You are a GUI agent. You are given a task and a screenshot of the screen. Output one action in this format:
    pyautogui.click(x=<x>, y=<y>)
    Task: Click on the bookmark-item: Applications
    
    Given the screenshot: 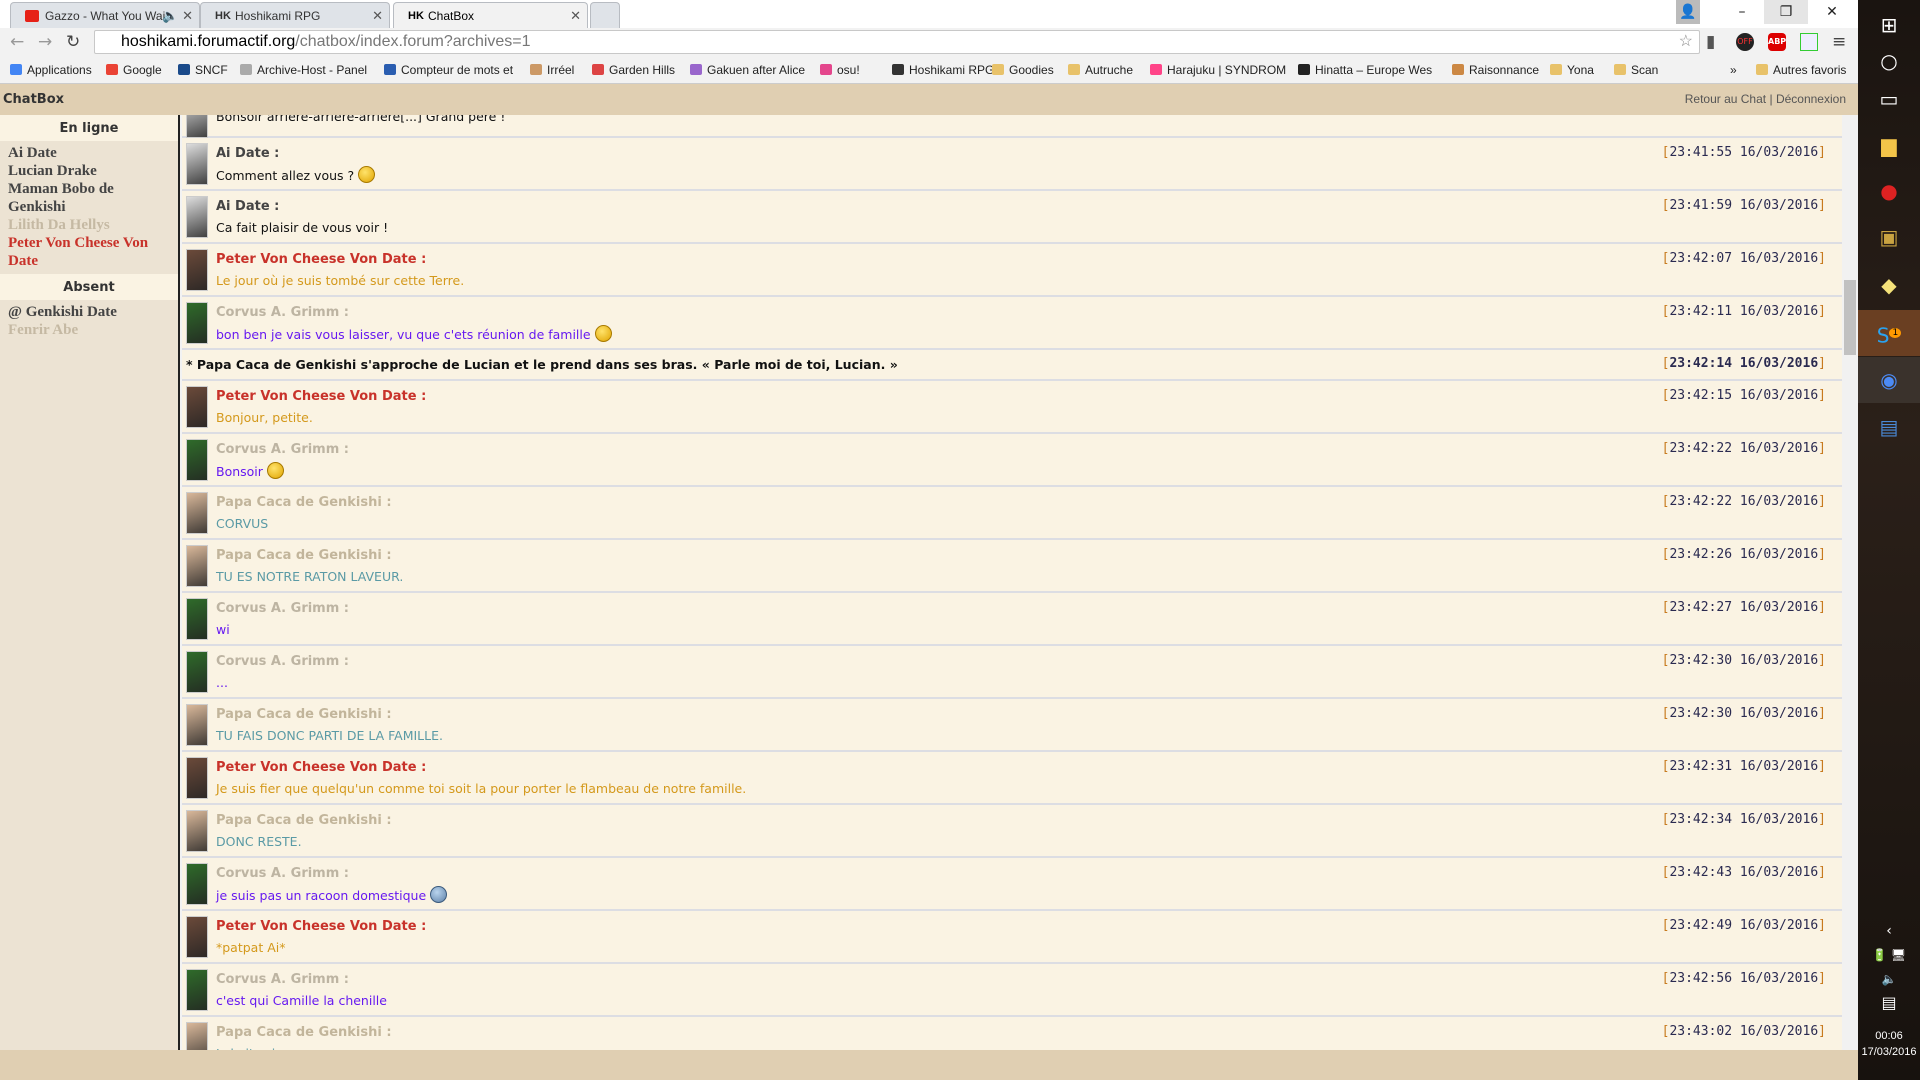 What is the action you would take?
    pyautogui.click(x=51, y=70)
    